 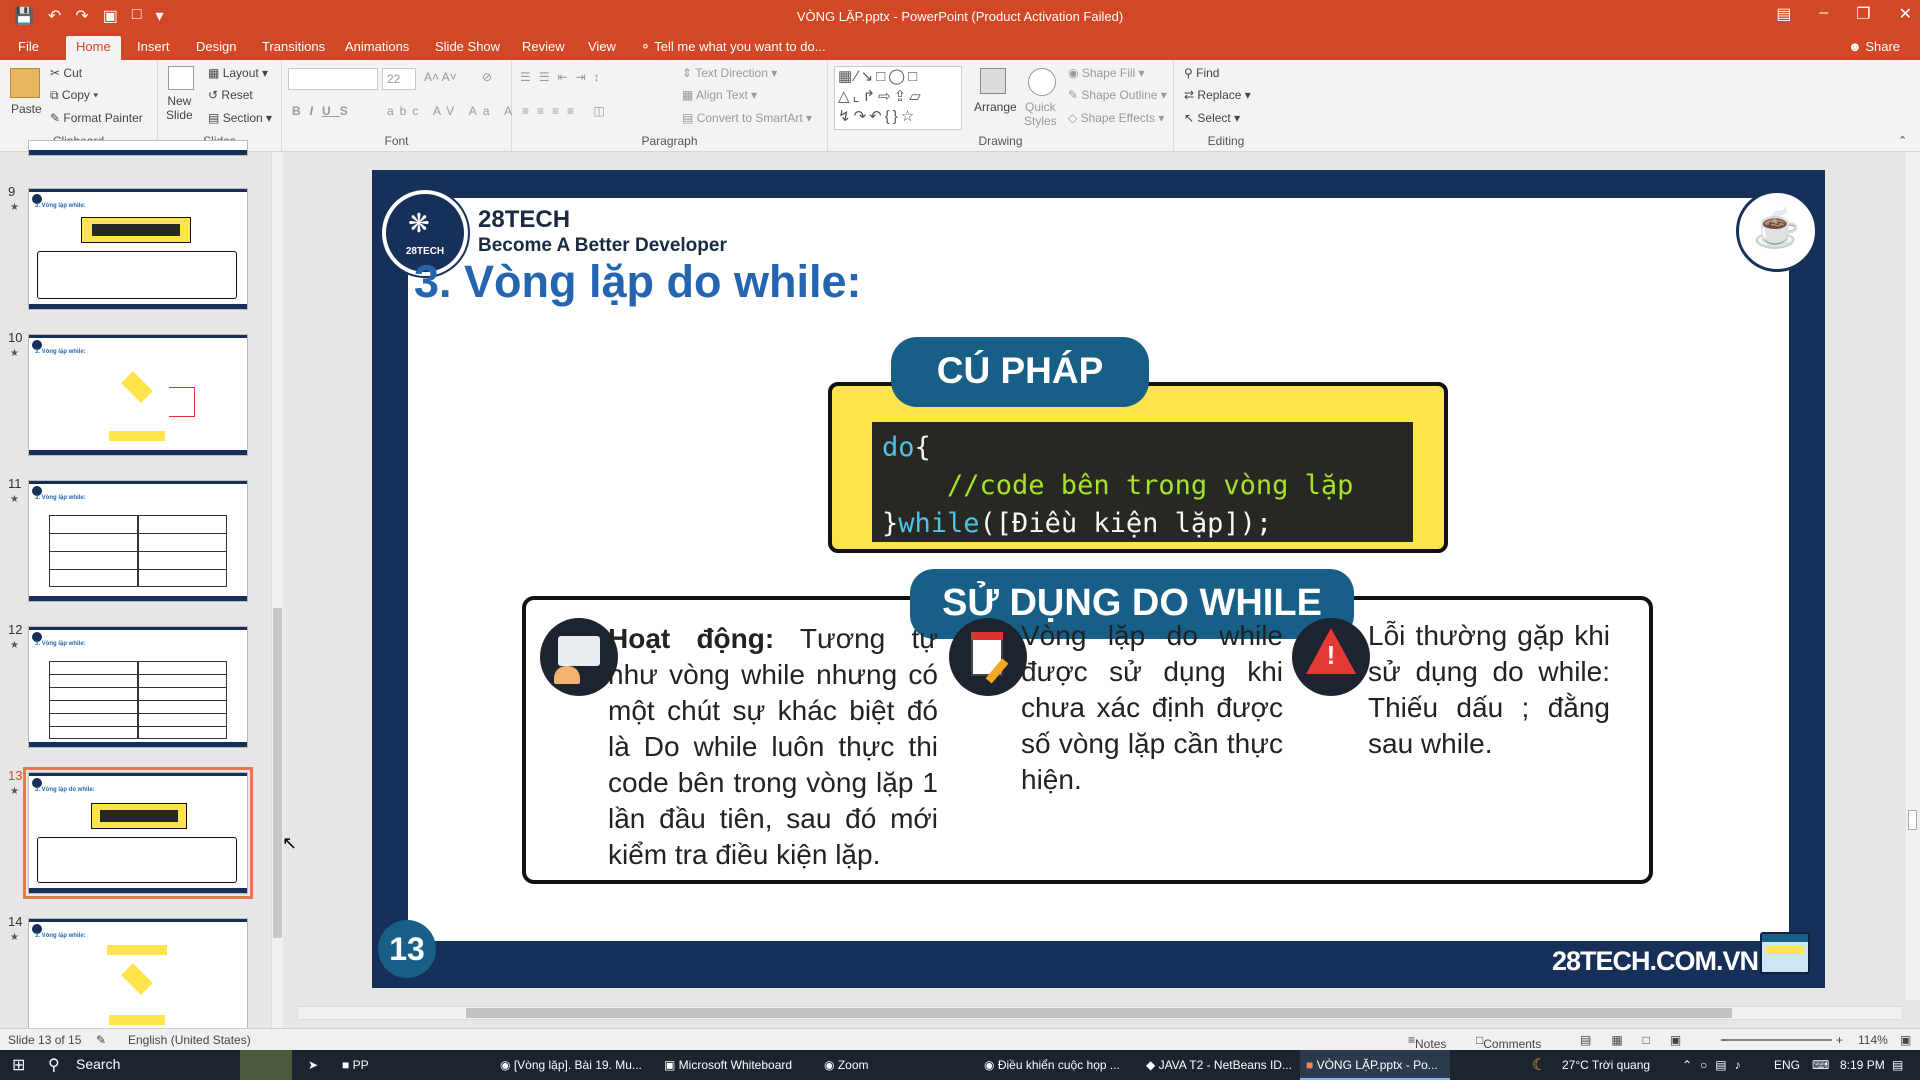 What do you see at coordinates (1217, 95) in the screenshot?
I see `replace-button: ⇄ Replace ▾` at bounding box center [1217, 95].